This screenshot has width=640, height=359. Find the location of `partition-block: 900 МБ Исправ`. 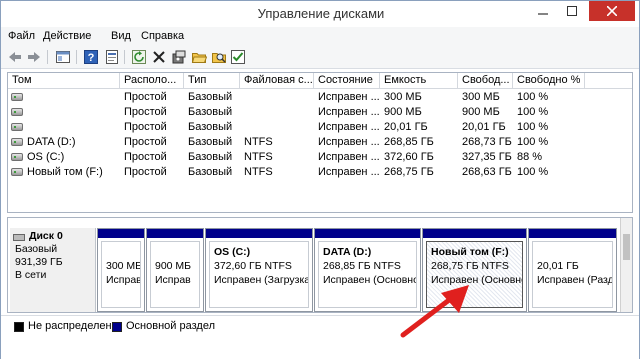

partition-block: 900 МБ Исправ is located at coordinates (175, 270).